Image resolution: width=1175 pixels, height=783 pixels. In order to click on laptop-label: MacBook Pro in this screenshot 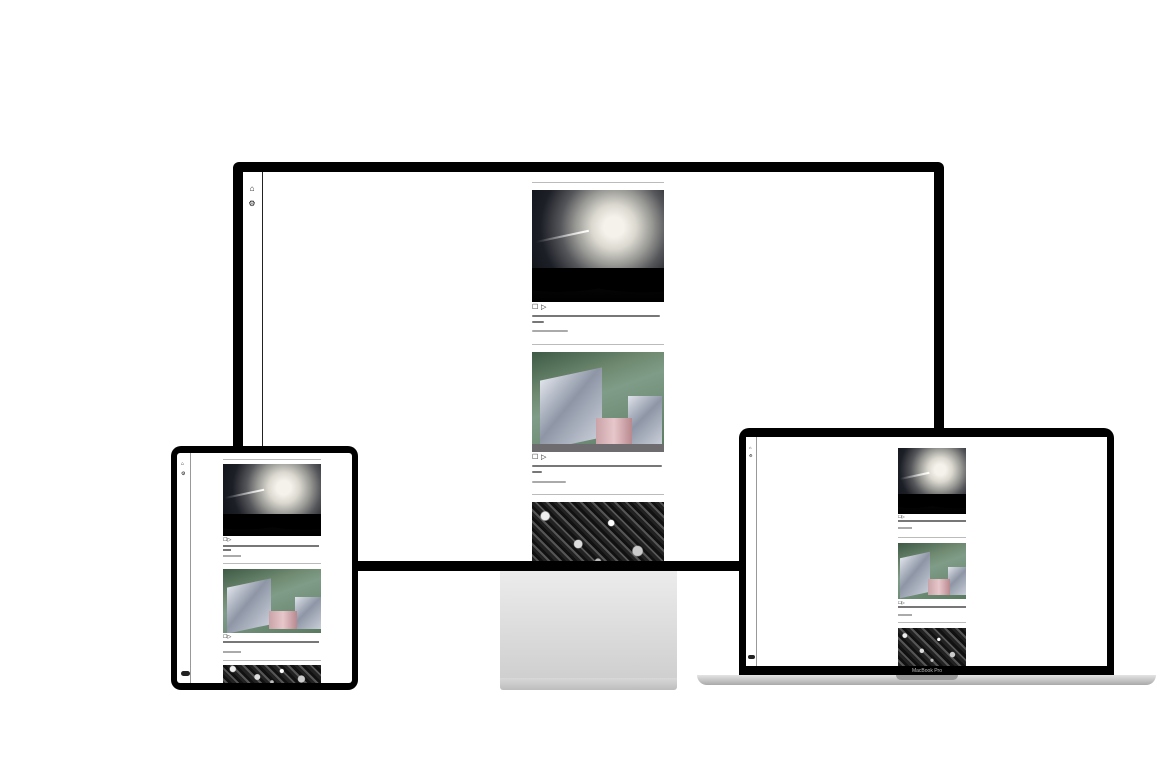, I will do `click(926, 671)`.